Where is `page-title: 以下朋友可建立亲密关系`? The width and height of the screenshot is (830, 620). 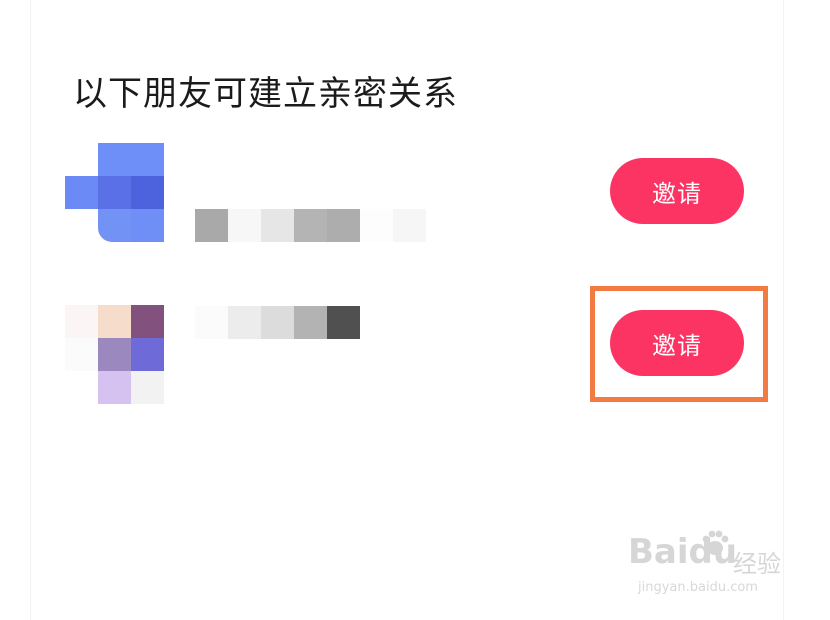
page-title: 以下朋友可建立亲密关系 is located at coordinates (265, 94).